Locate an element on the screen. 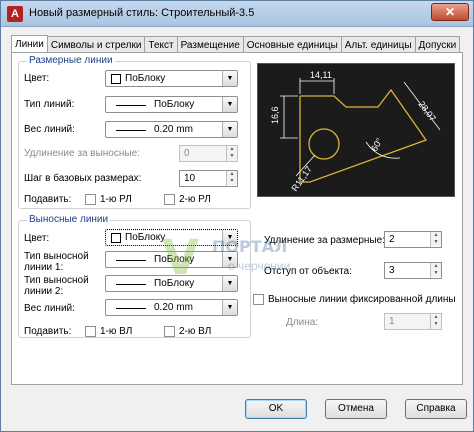 The image size is (474, 432). suppress-dim-line-1-checkbox is located at coordinates (90, 199).